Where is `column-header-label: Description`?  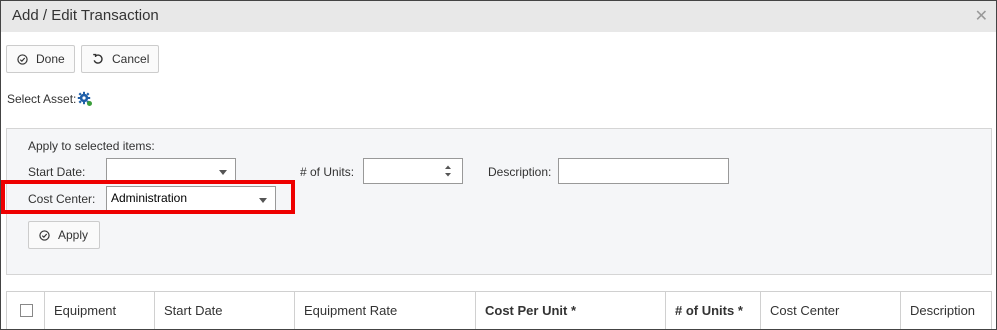
column-header-label: Description is located at coordinates (943, 310).